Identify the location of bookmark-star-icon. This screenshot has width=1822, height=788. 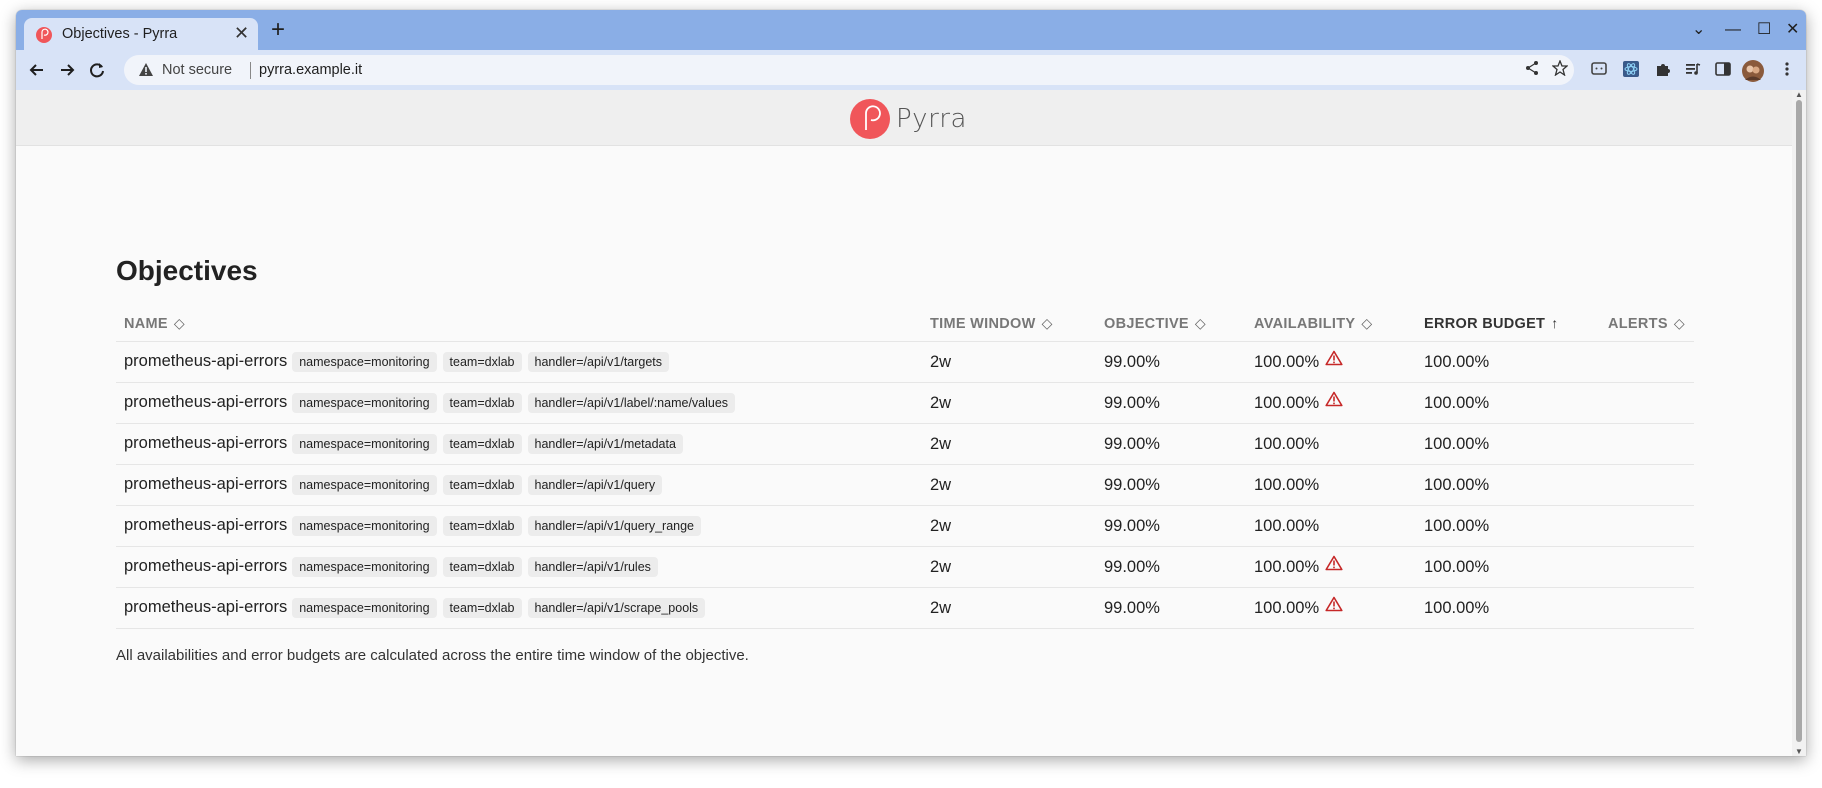
(1560, 70).